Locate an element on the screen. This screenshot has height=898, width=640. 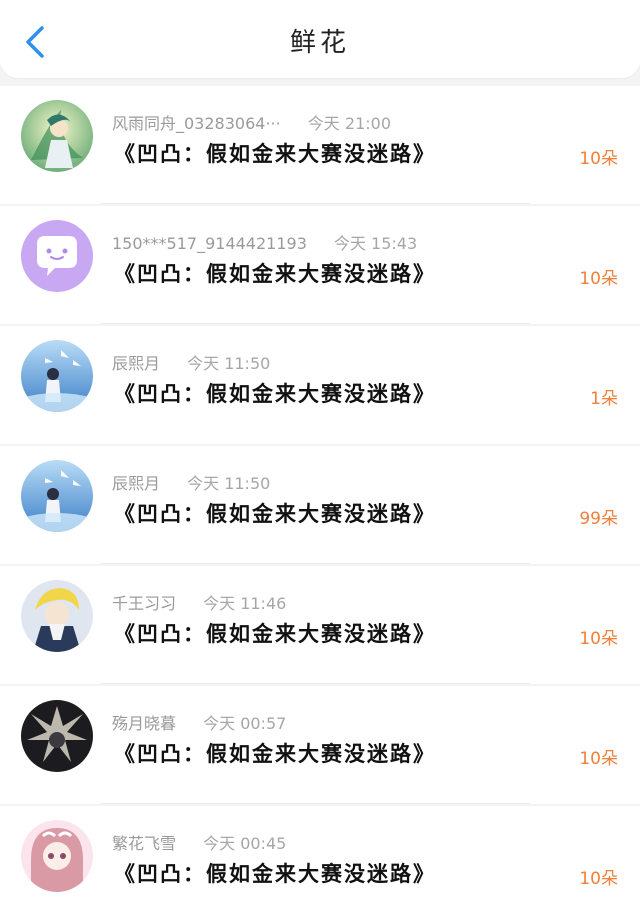
flower-count: 99朵 is located at coordinates (598, 519).